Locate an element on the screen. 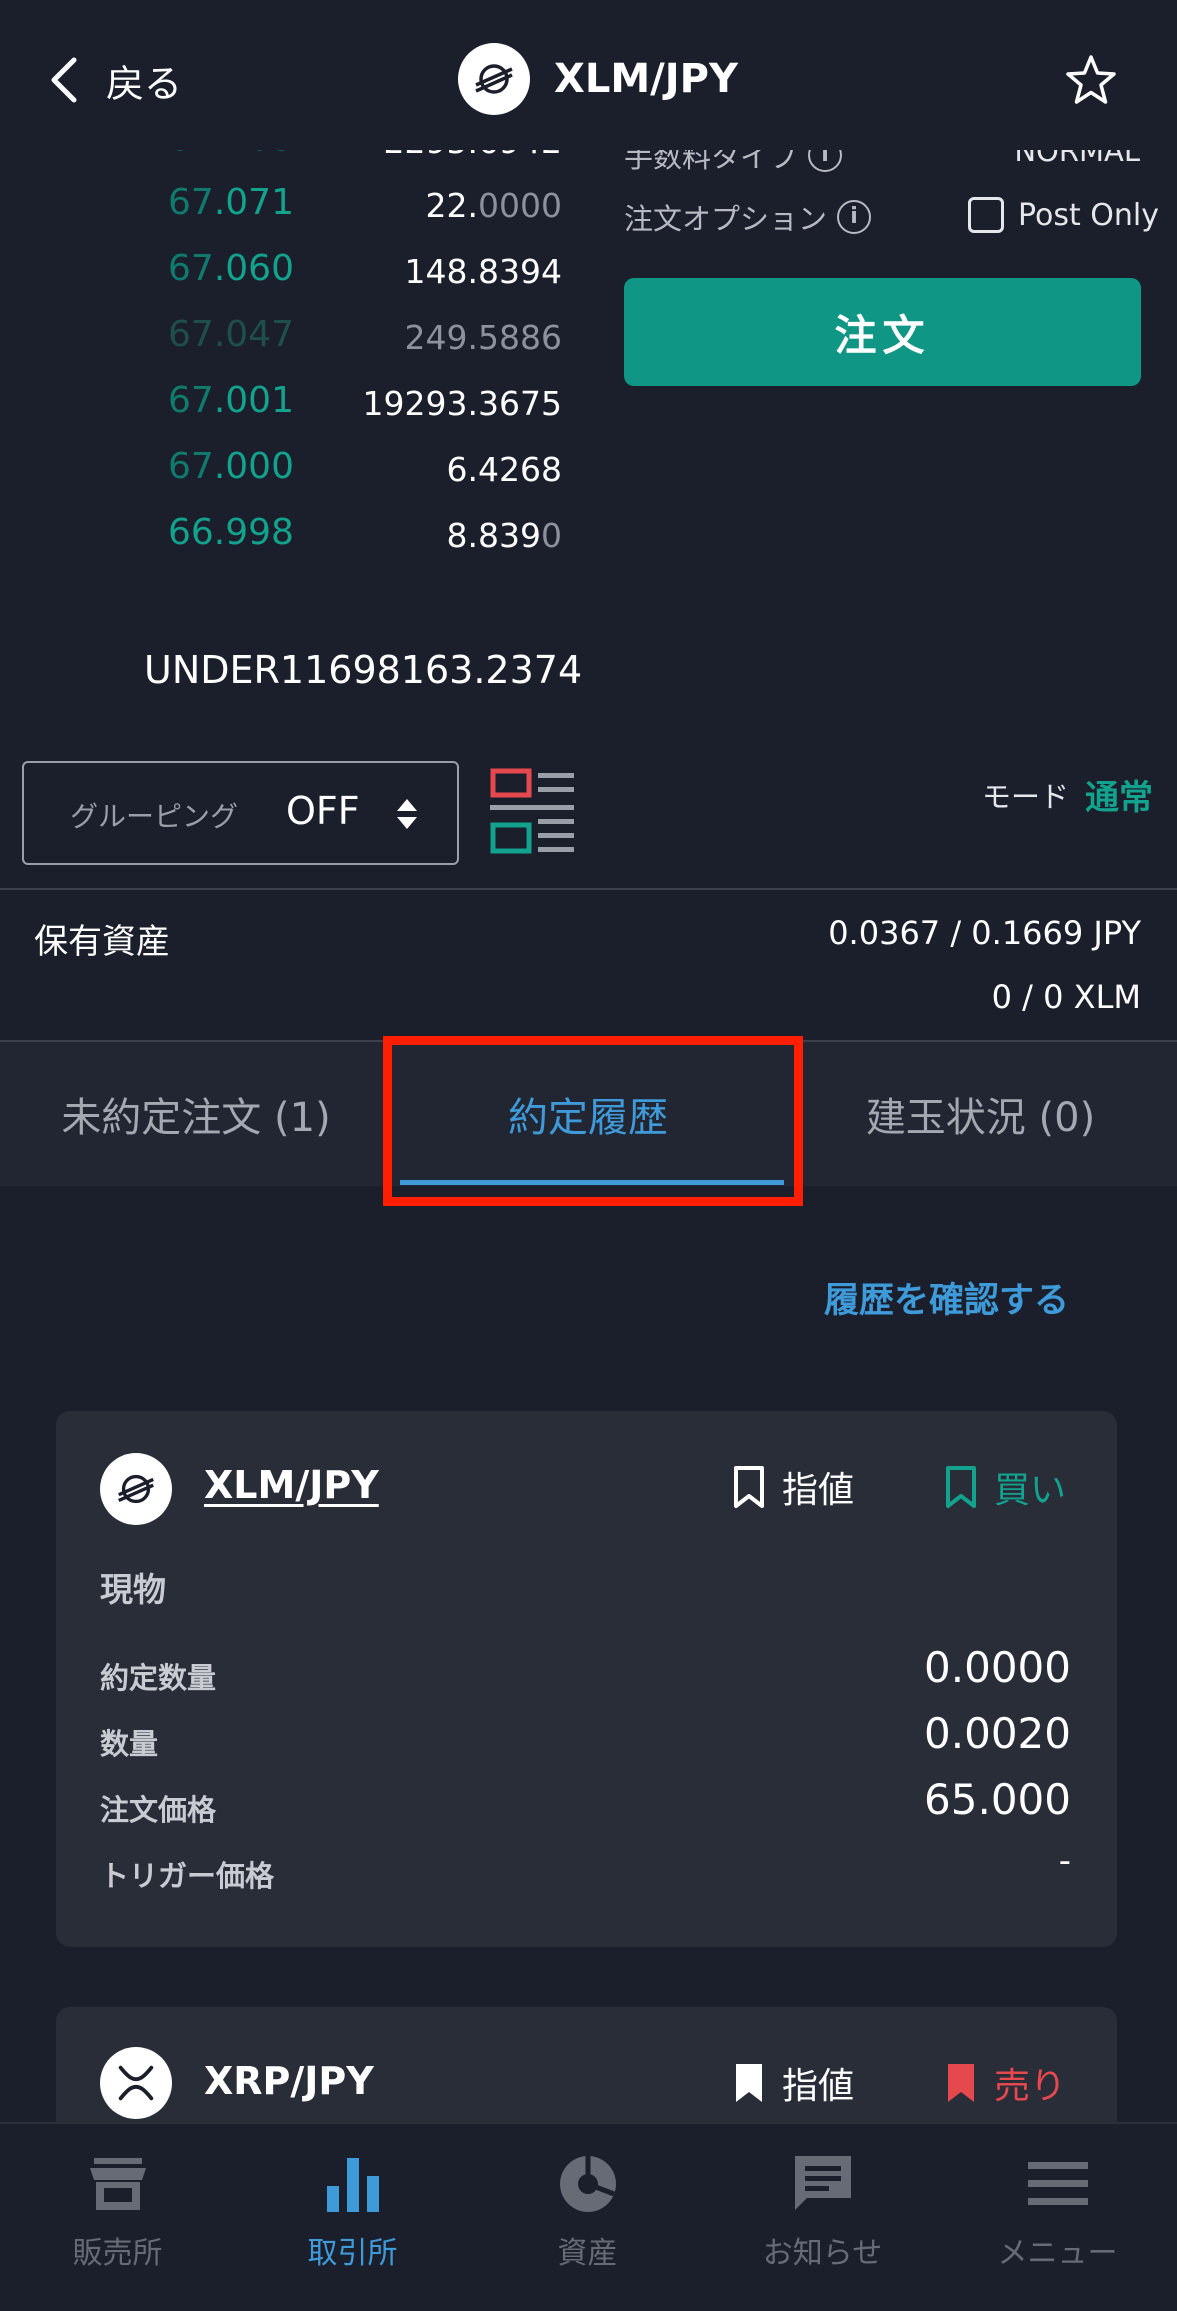 The width and height of the screenshot is (1177, 2311). info-icon: i is located at coordinates (854, 217).